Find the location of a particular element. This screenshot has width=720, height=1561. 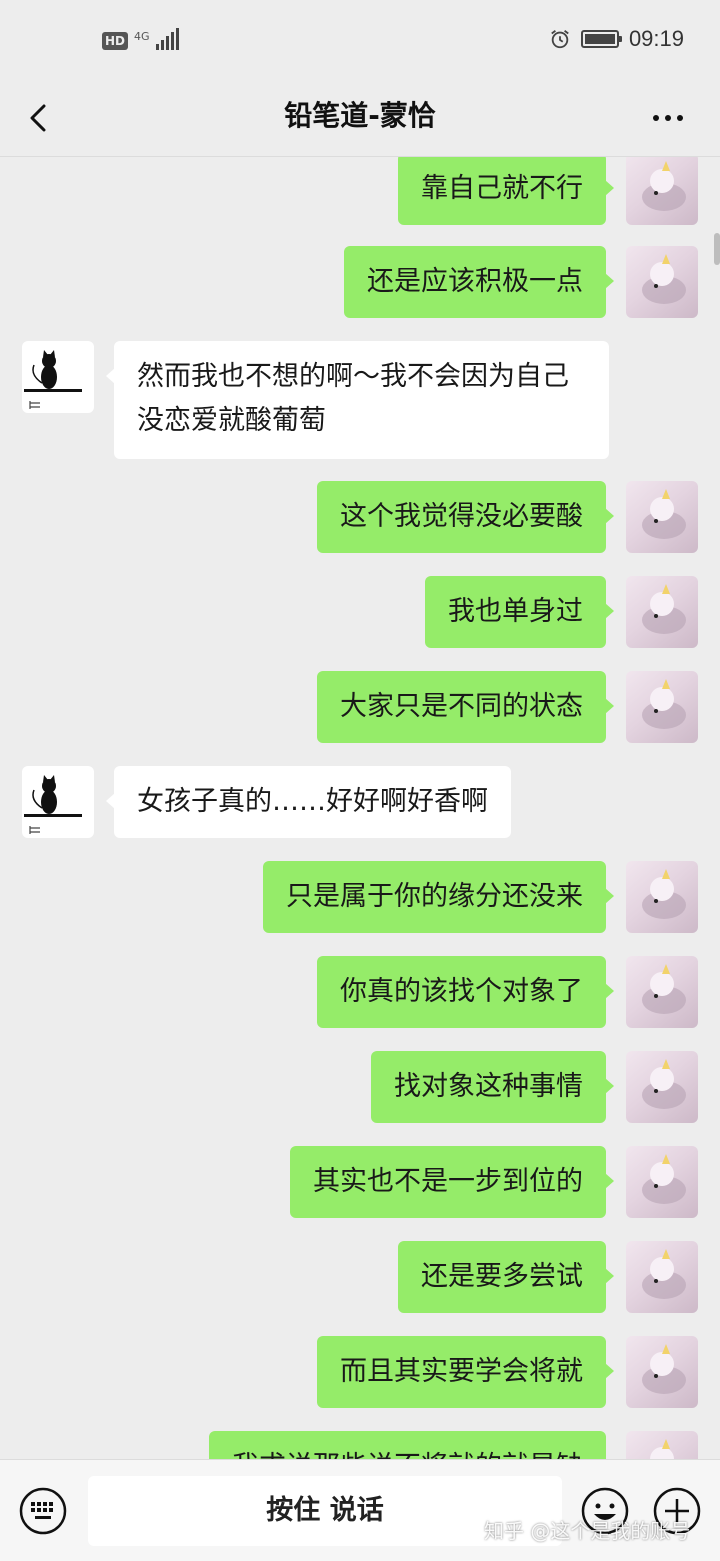

message-outgoing: 而且其实要学会将就 is located at coordinates (360, 1372).